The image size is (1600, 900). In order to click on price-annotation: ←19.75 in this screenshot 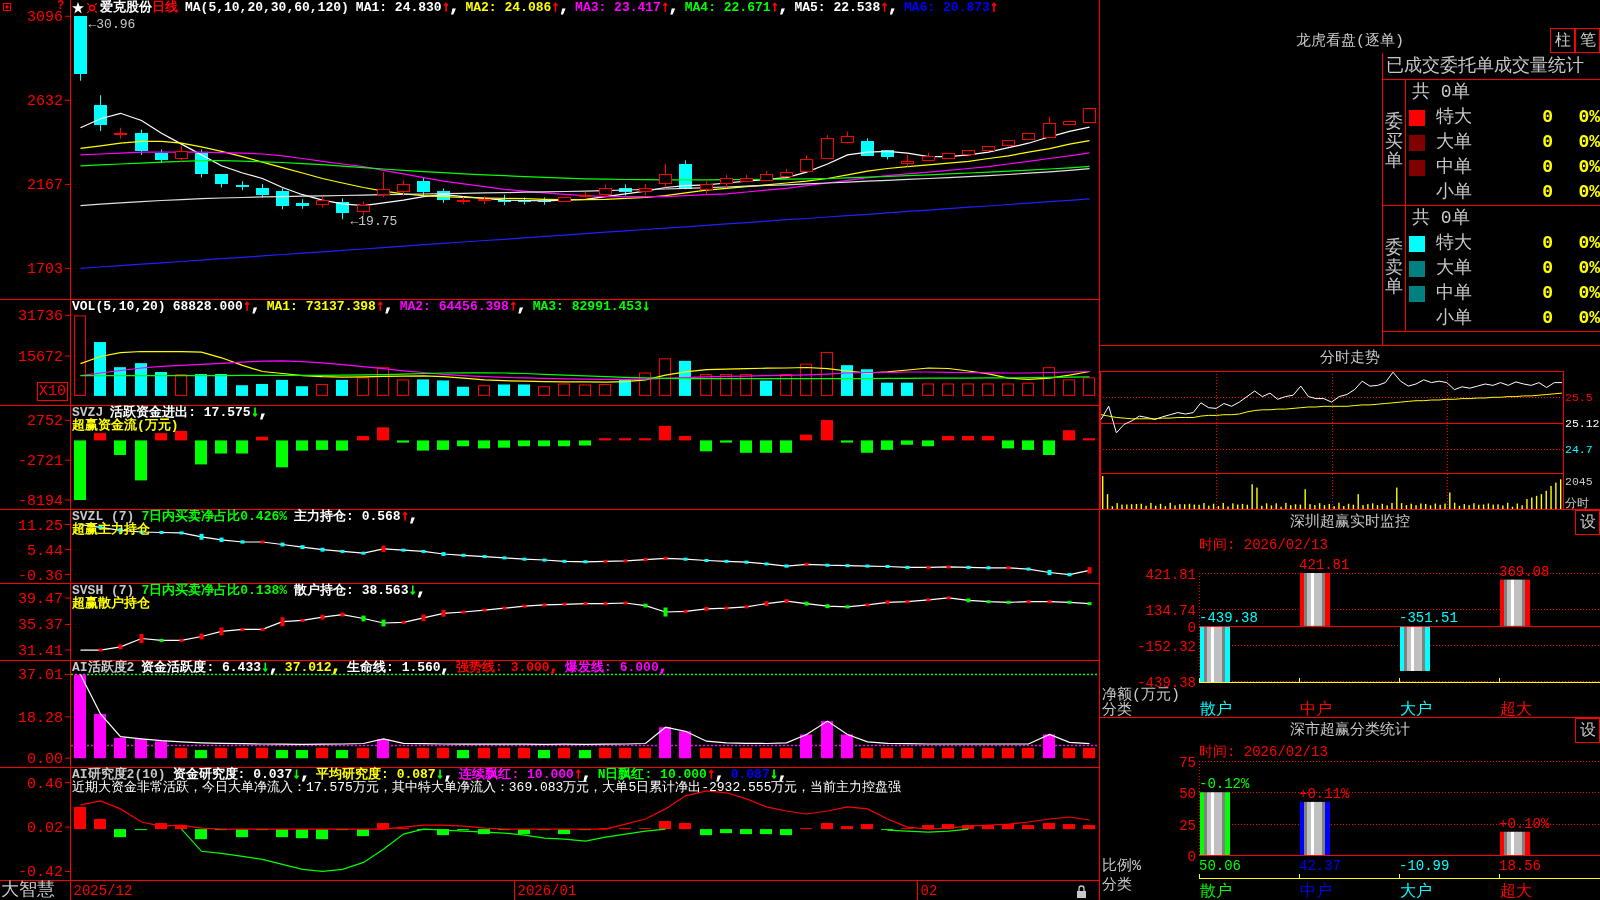, I will do `click(374, 222)`.